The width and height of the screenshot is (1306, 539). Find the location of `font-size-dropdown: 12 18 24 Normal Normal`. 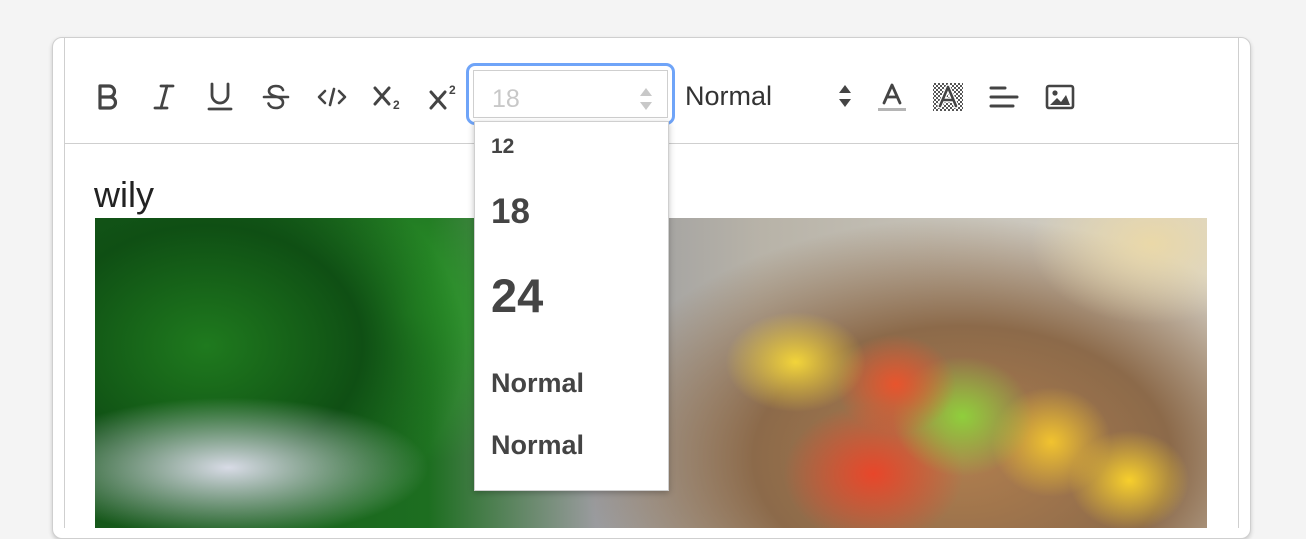

font-size-dropdown: 12 18 24 Normal Normal is located at coordinates (571, 306).